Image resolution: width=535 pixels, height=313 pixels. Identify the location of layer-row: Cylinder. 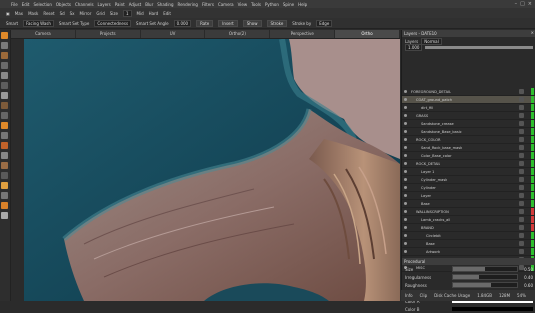
(468, 188).